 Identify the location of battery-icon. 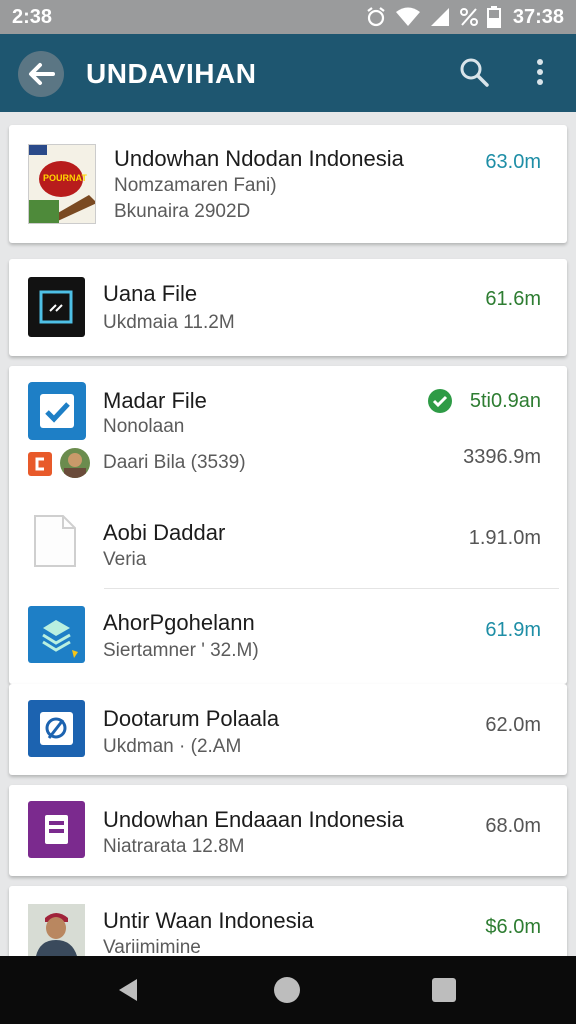
(493, 17).